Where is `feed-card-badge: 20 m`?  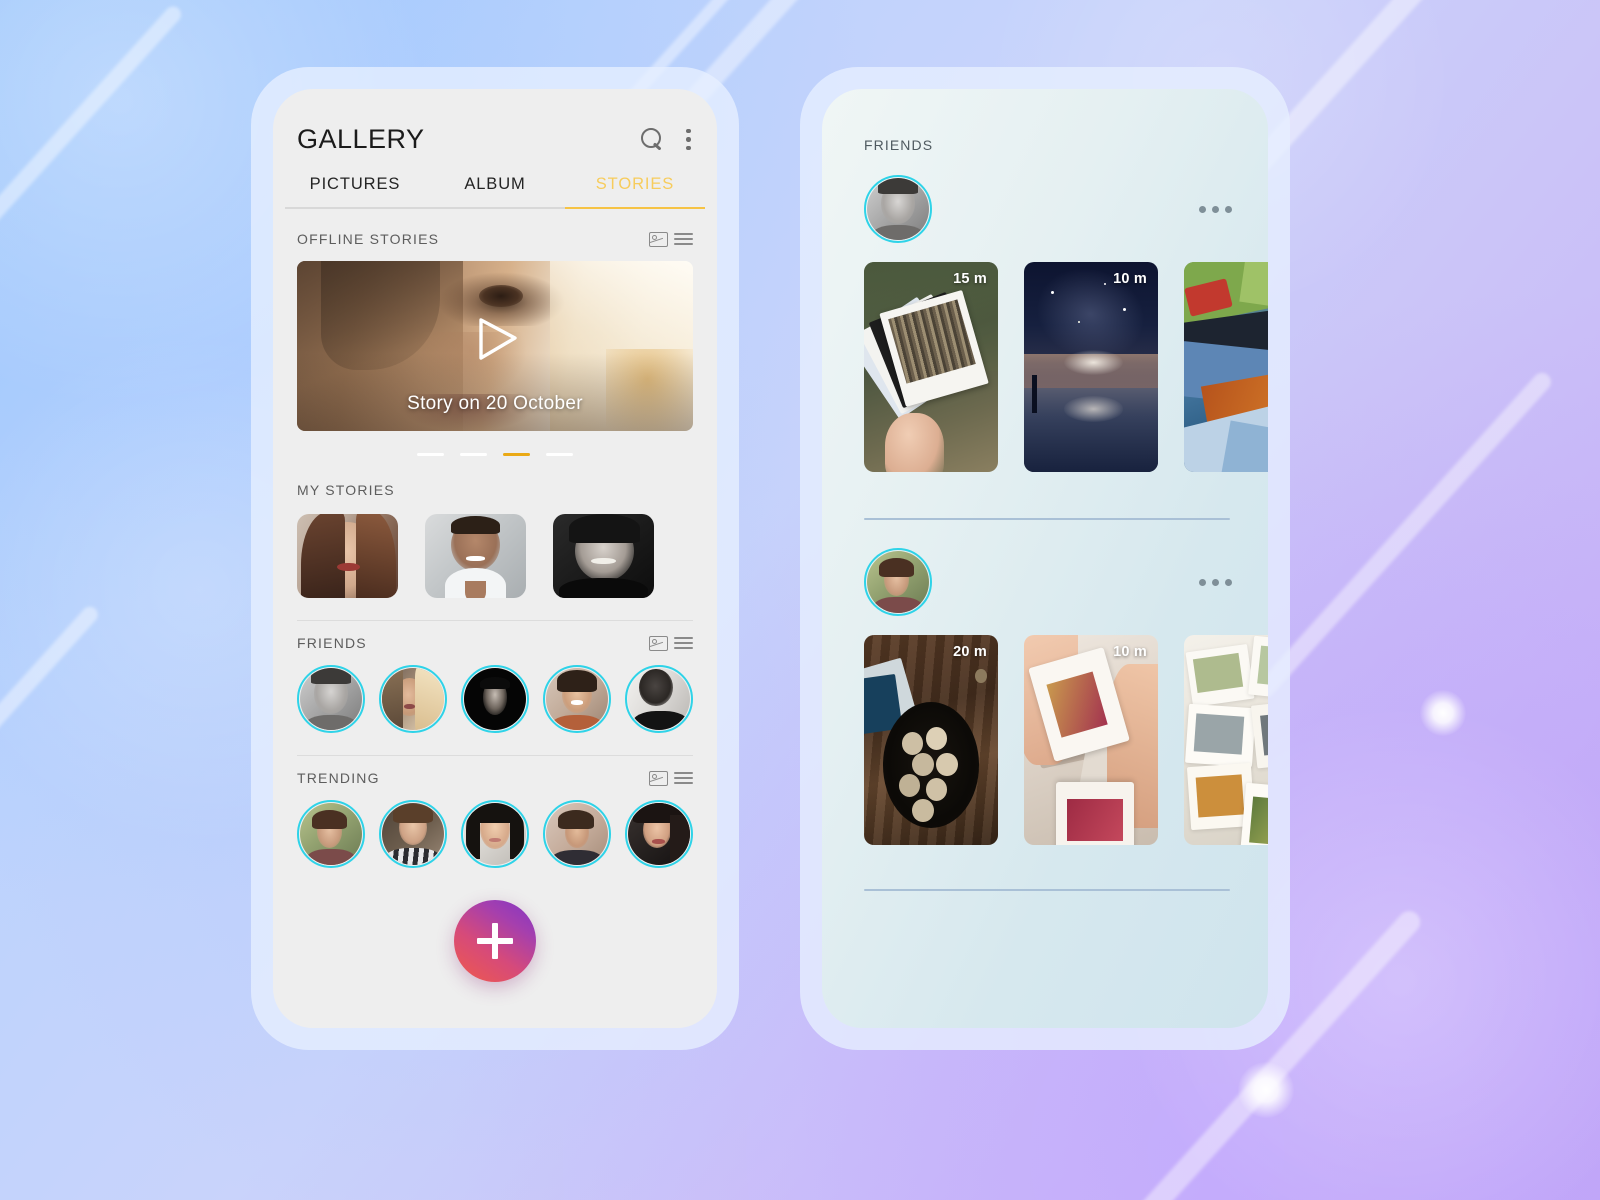
feed-card-badge: 20 m is located at coordinates (970, 652).